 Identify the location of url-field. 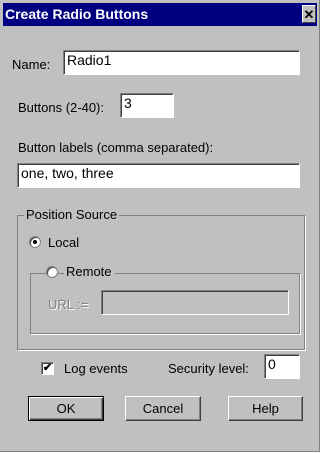
(195, 302).